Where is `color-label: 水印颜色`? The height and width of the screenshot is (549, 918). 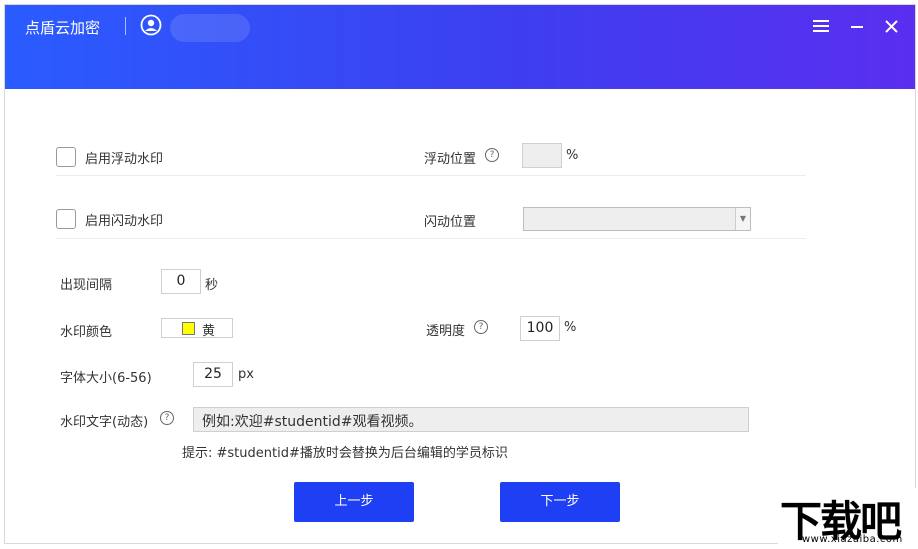 color-label: 水印颜色 is located at coordinates (86, 332).